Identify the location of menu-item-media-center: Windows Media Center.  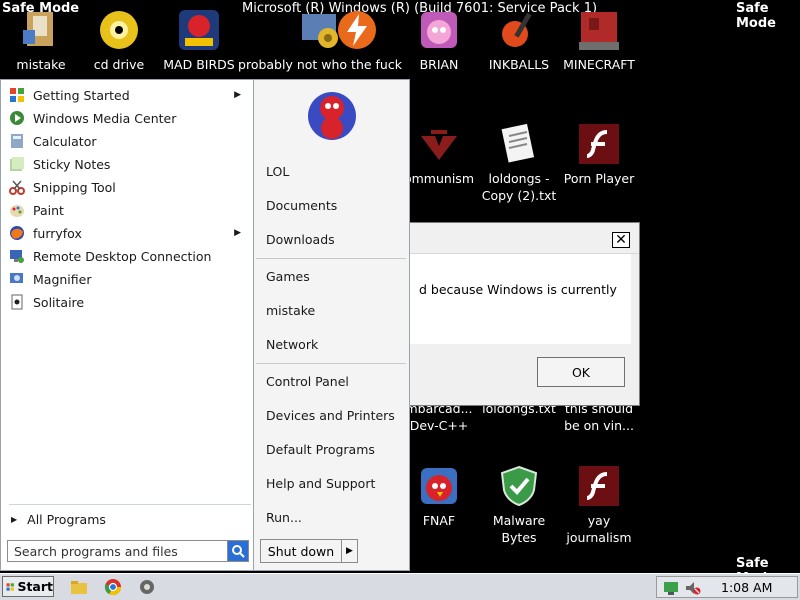
(129, 118).